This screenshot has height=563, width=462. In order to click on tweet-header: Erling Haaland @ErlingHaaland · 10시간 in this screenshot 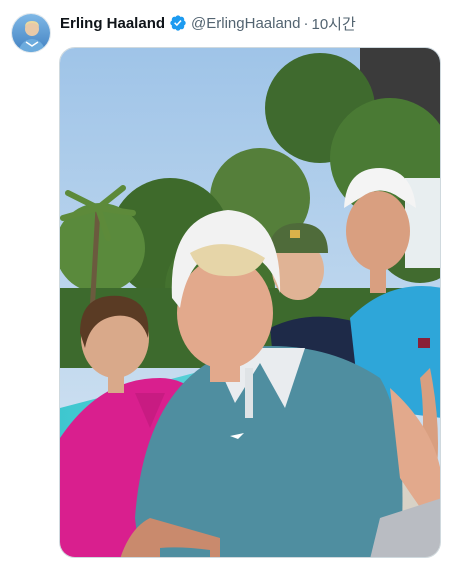, I will do `click(208, 23)`.